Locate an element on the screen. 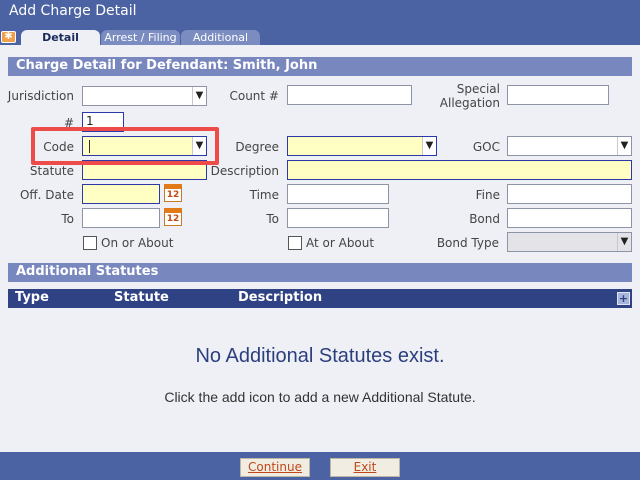 The image size is (640, 480). special-allegation-input is located at coordinates (558, 95).